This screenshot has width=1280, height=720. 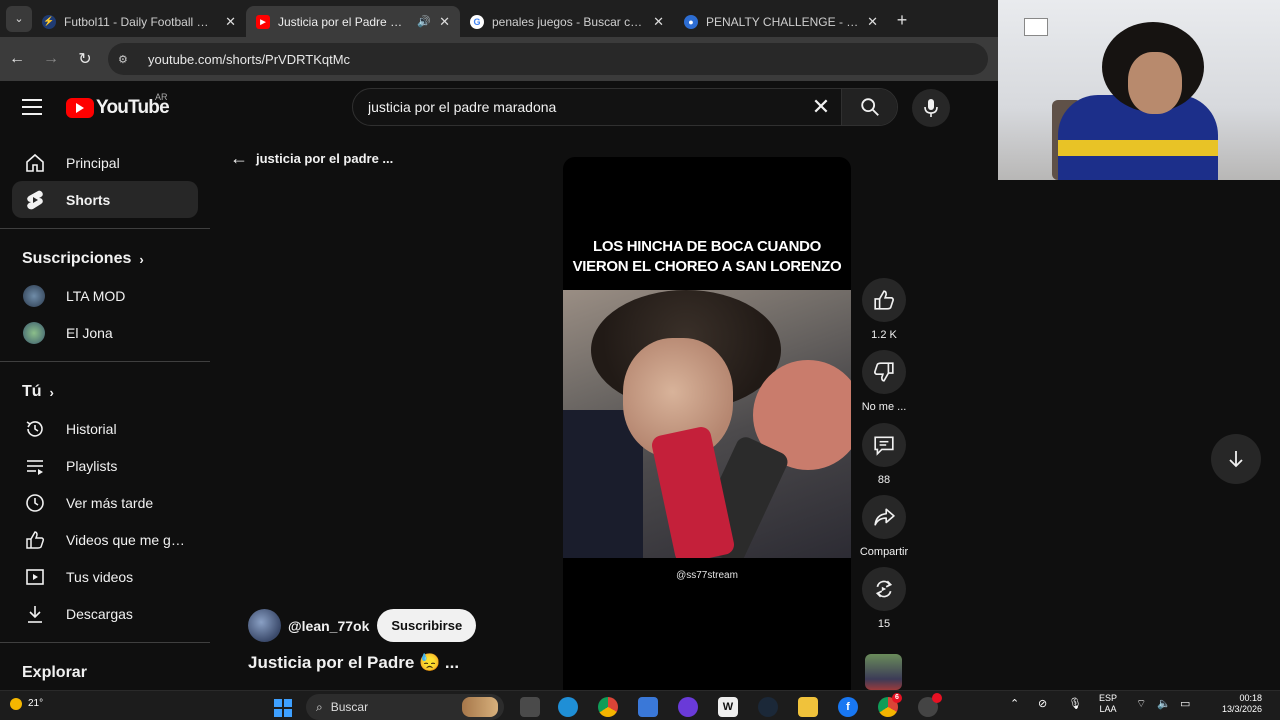 I want to click on recording-app-icon, so click(x=930, y=705).